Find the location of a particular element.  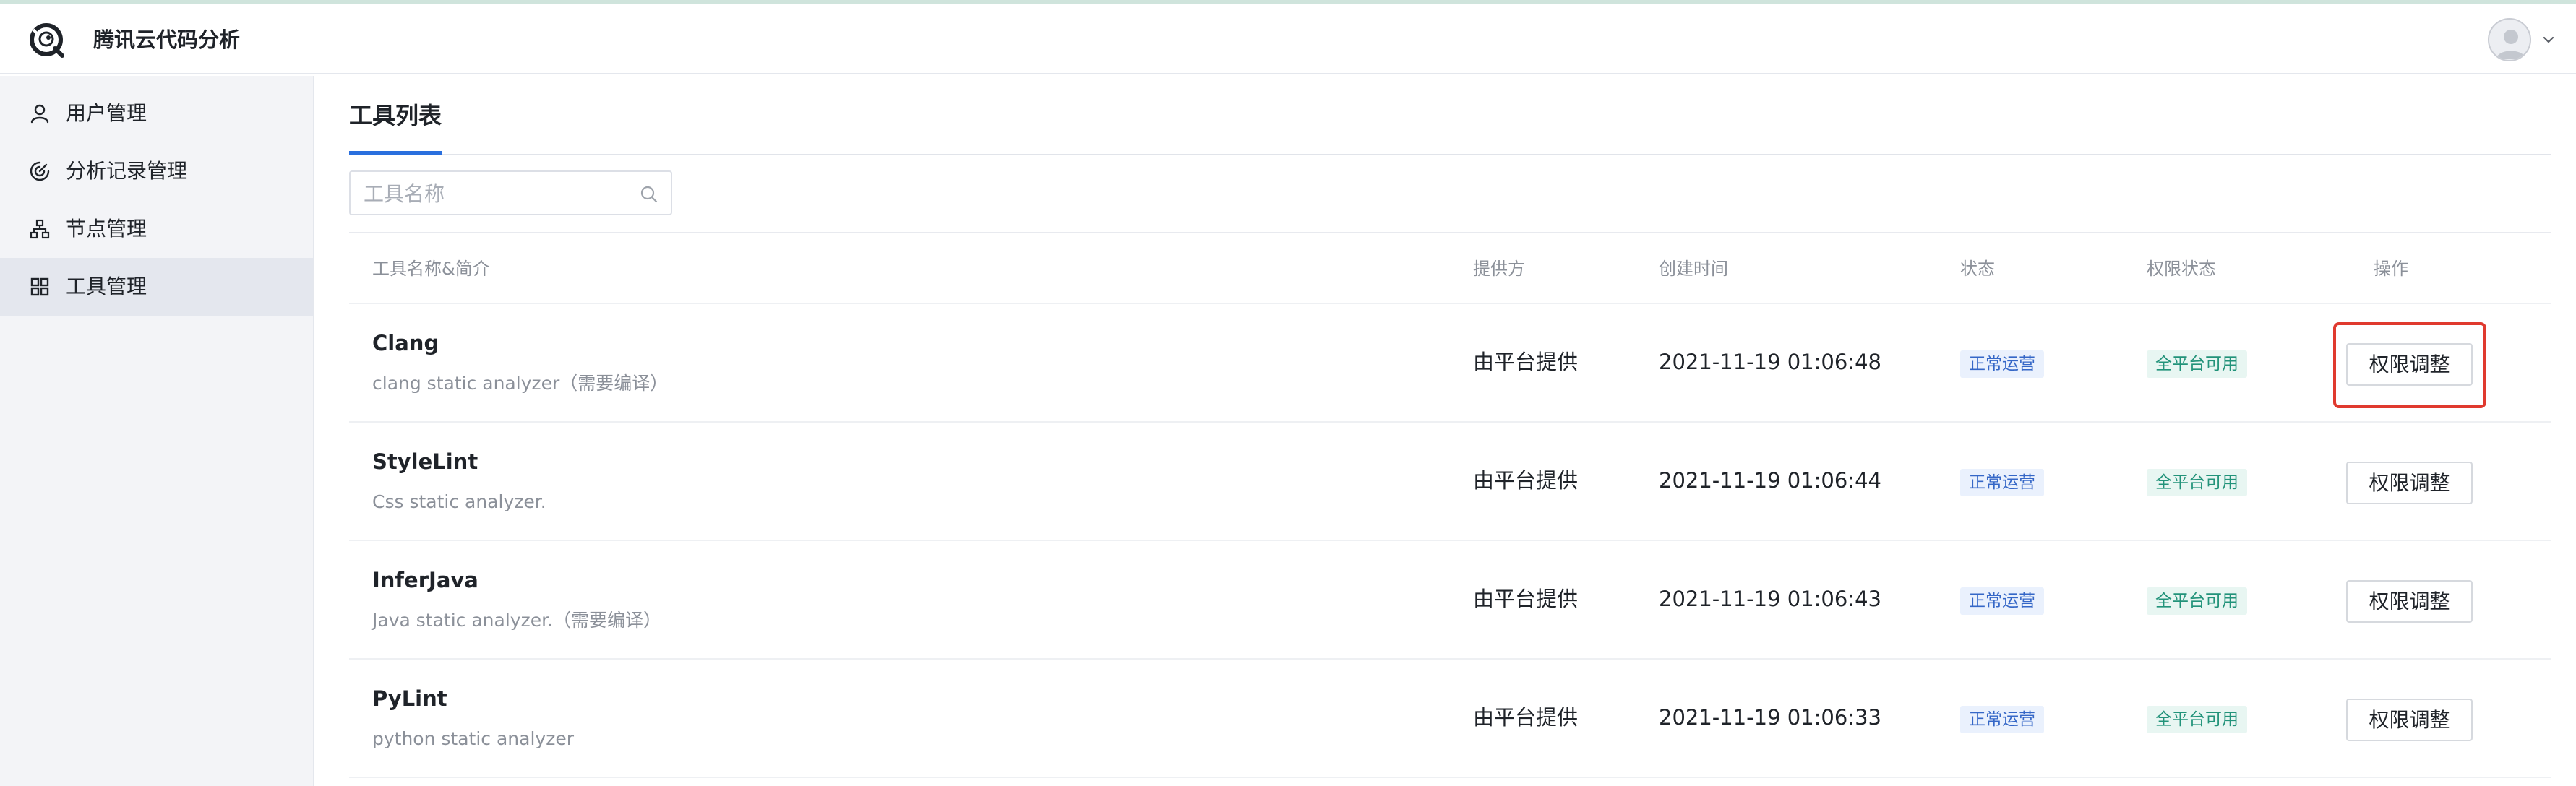

app-title: 腾讯云代码分析 is located at coordinates (167, 39).